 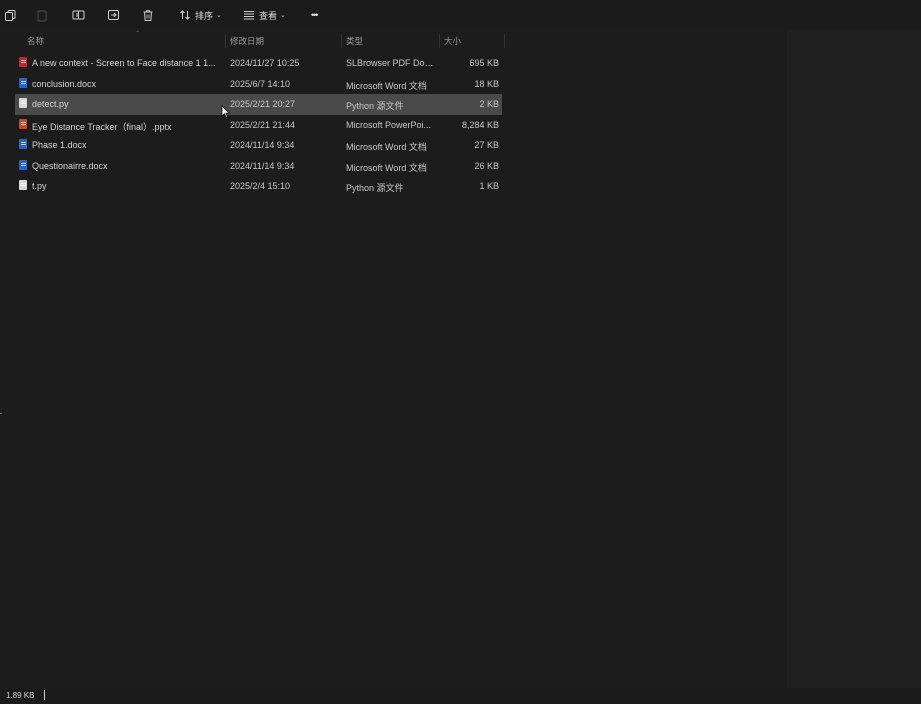 What do you see at coordinates (263, 104) in the screenshot?
I see `file-modified-date: 2025/2/21 20:27` at bounding box center [263, 104].